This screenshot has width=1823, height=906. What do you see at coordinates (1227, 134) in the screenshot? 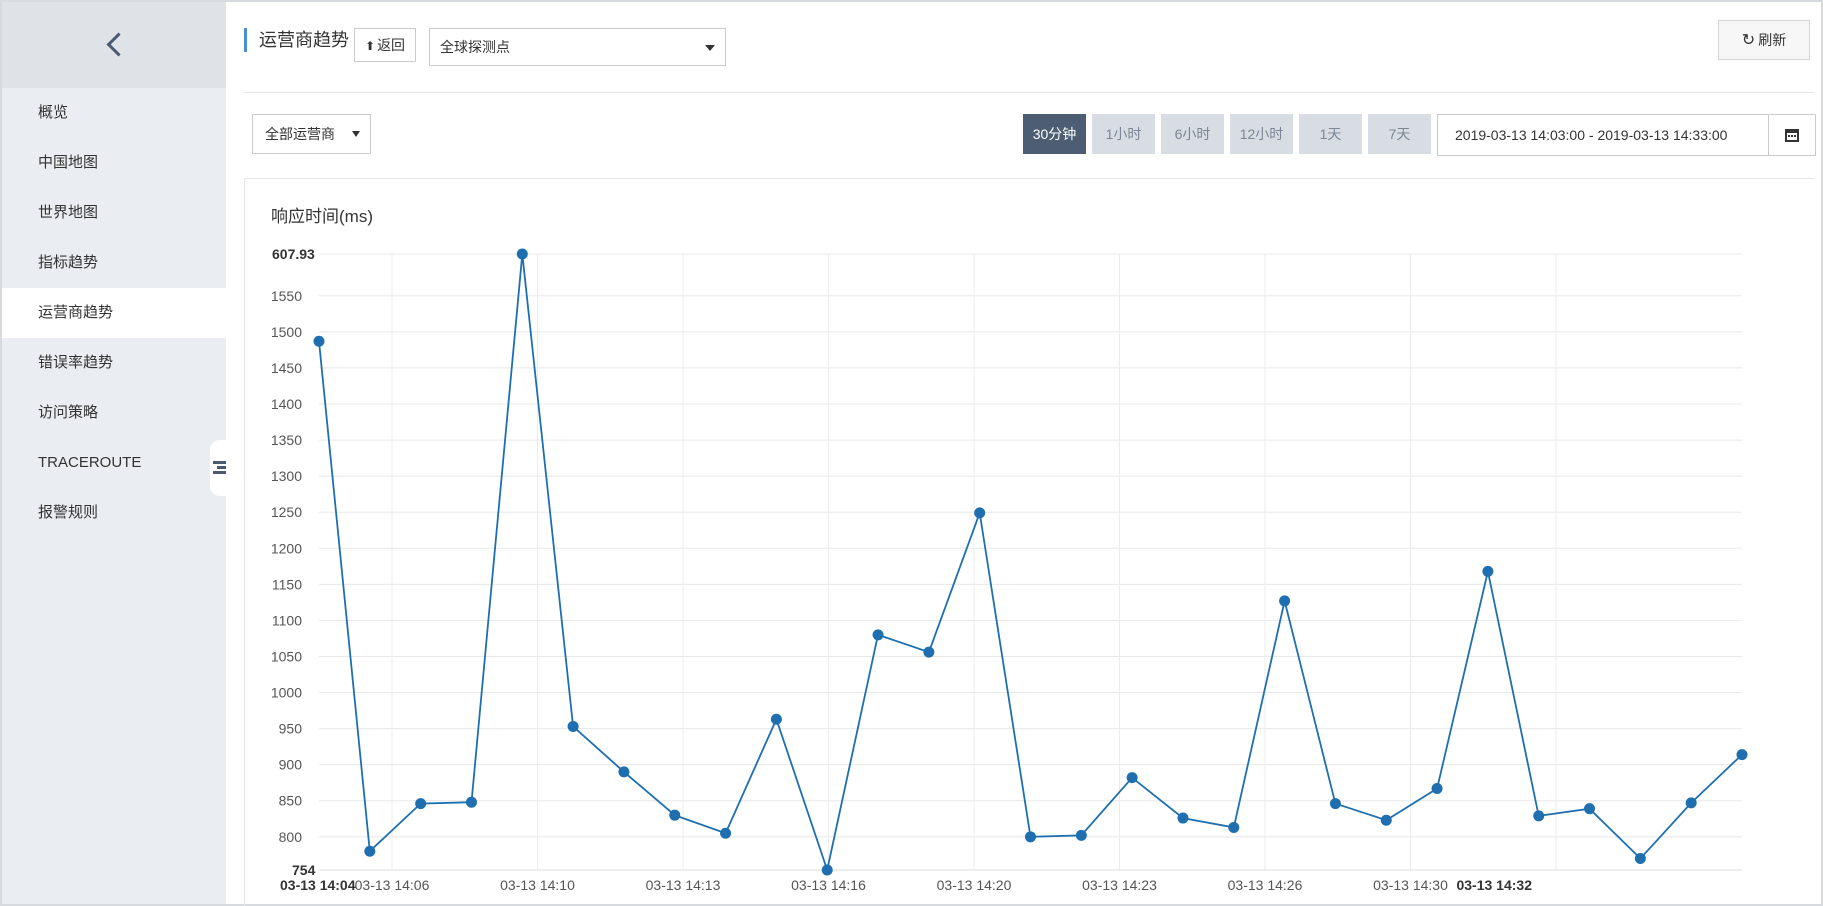
I see `time-range-buttons: 30分钟 1小时 6小时 12小时 1天 7天` at bounding box center [1227, 134].